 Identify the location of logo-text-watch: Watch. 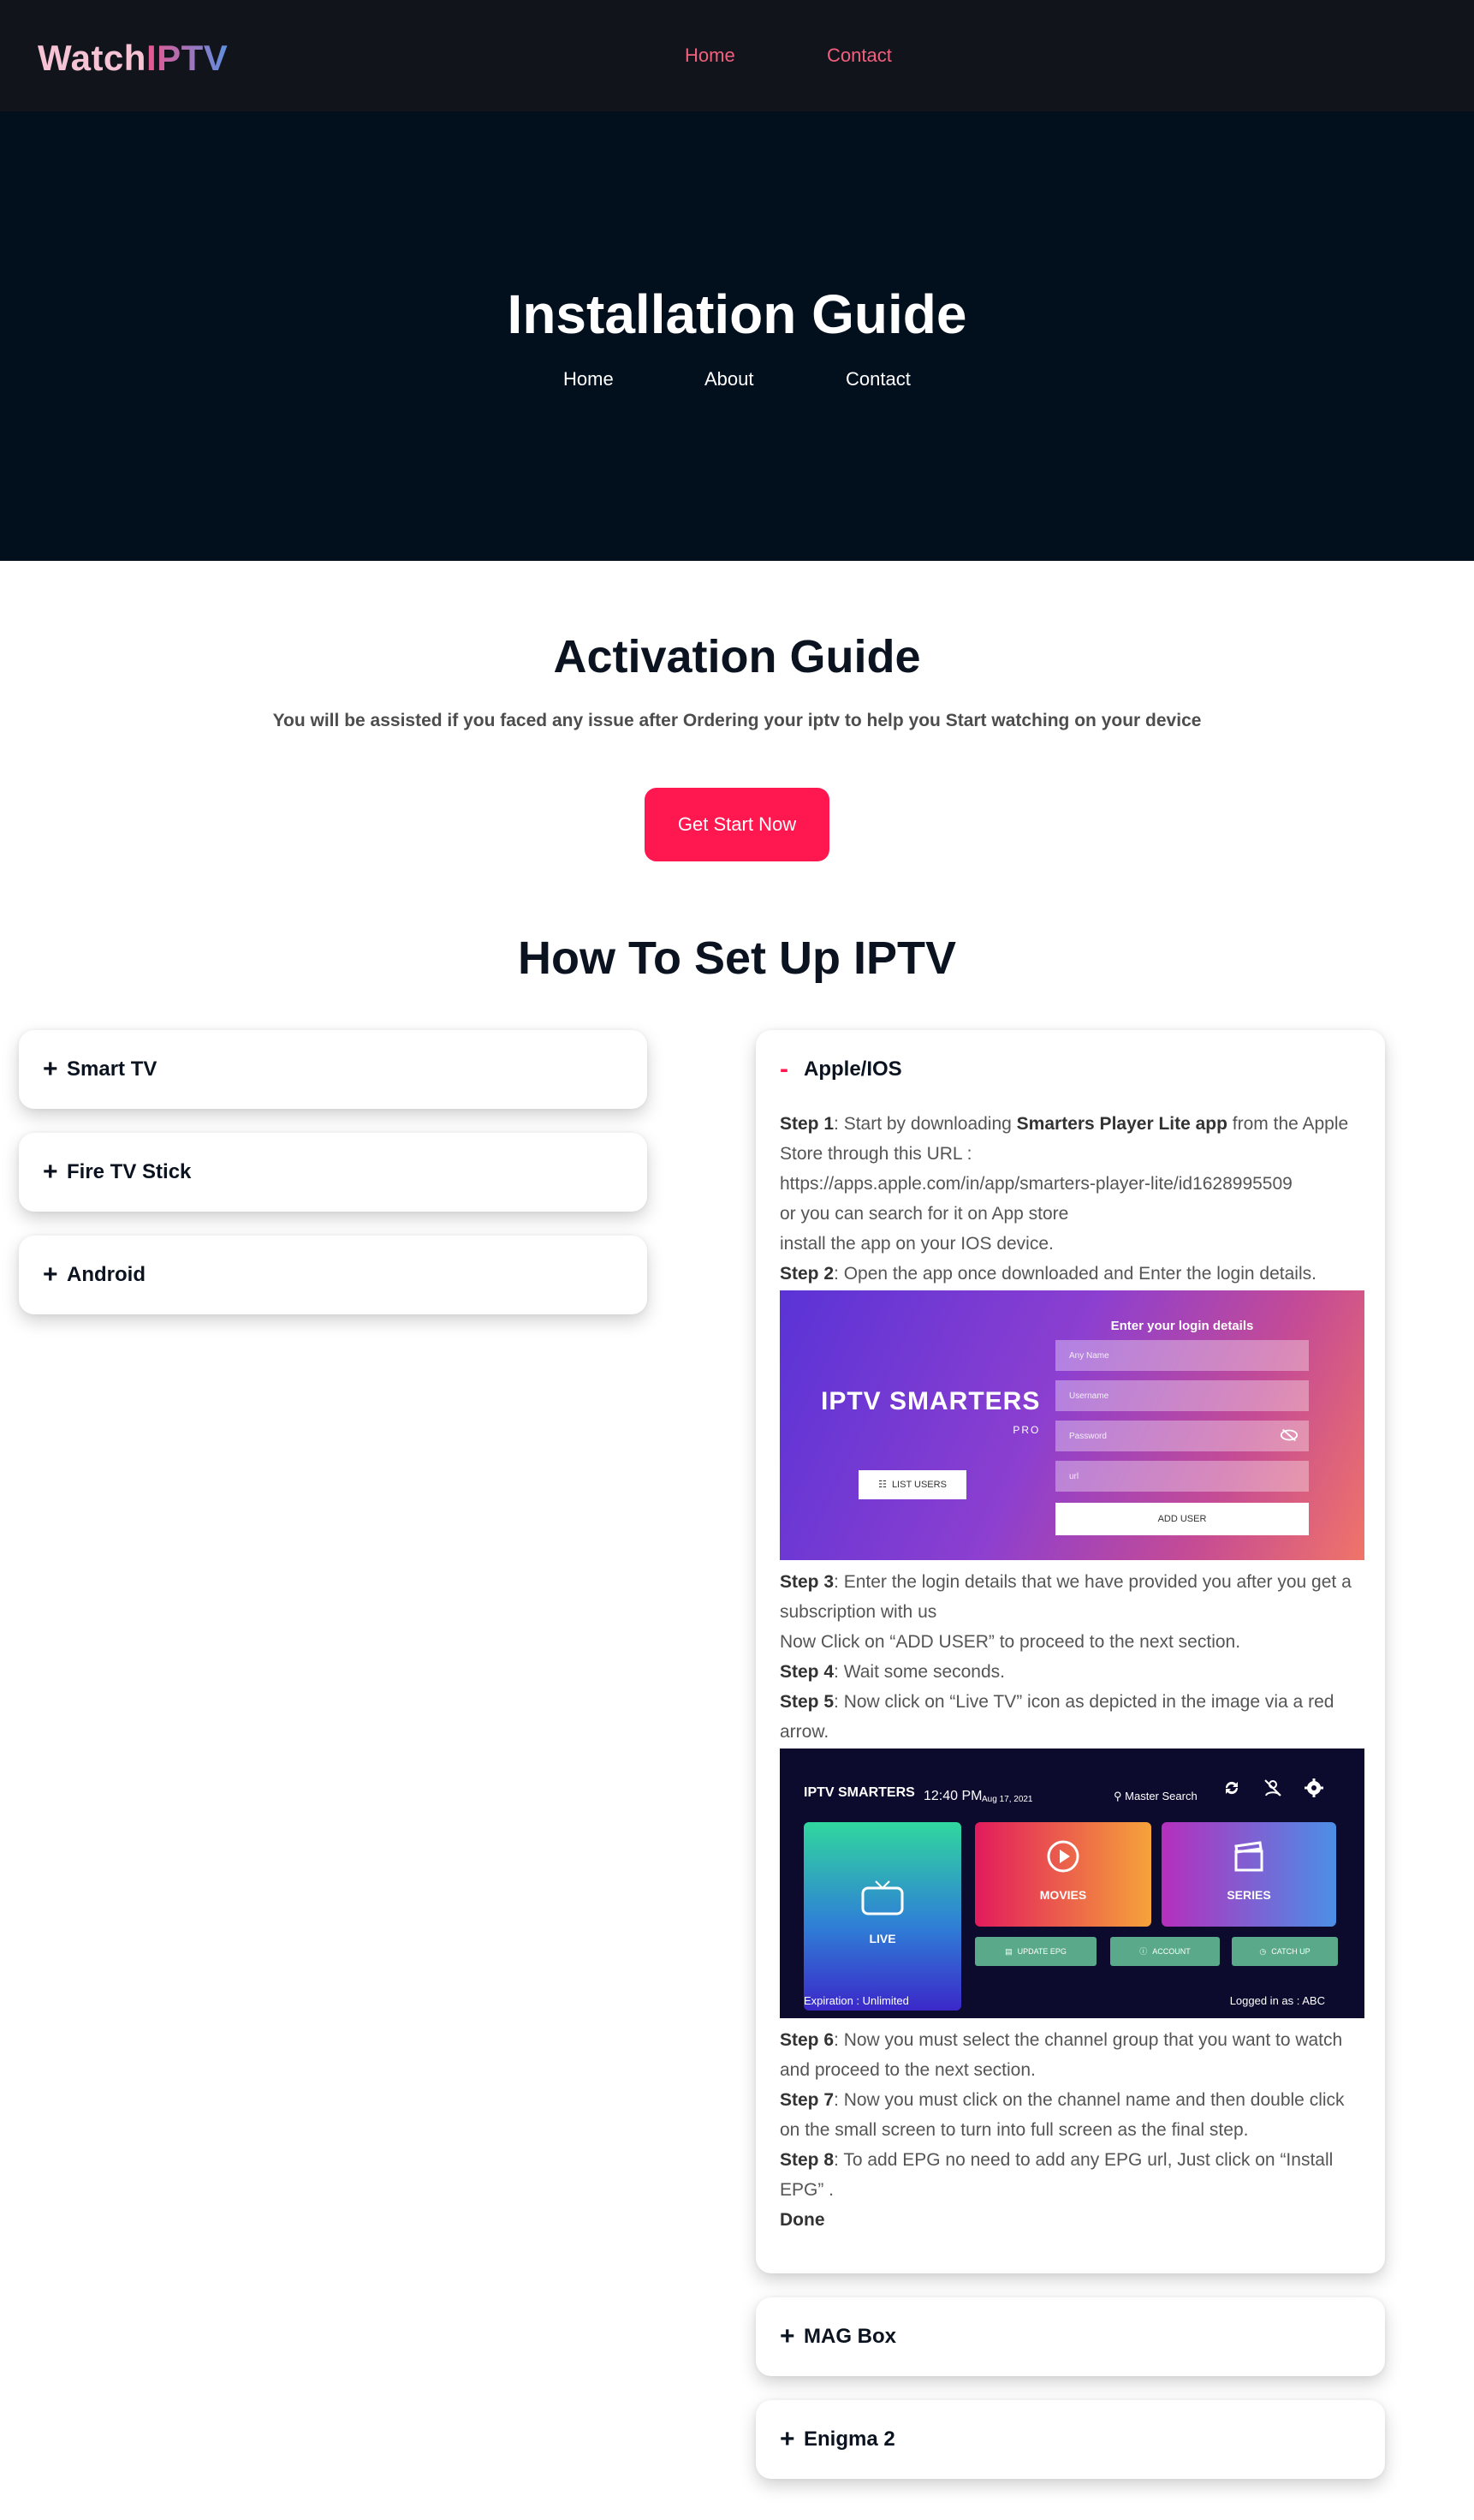
(92, 58).